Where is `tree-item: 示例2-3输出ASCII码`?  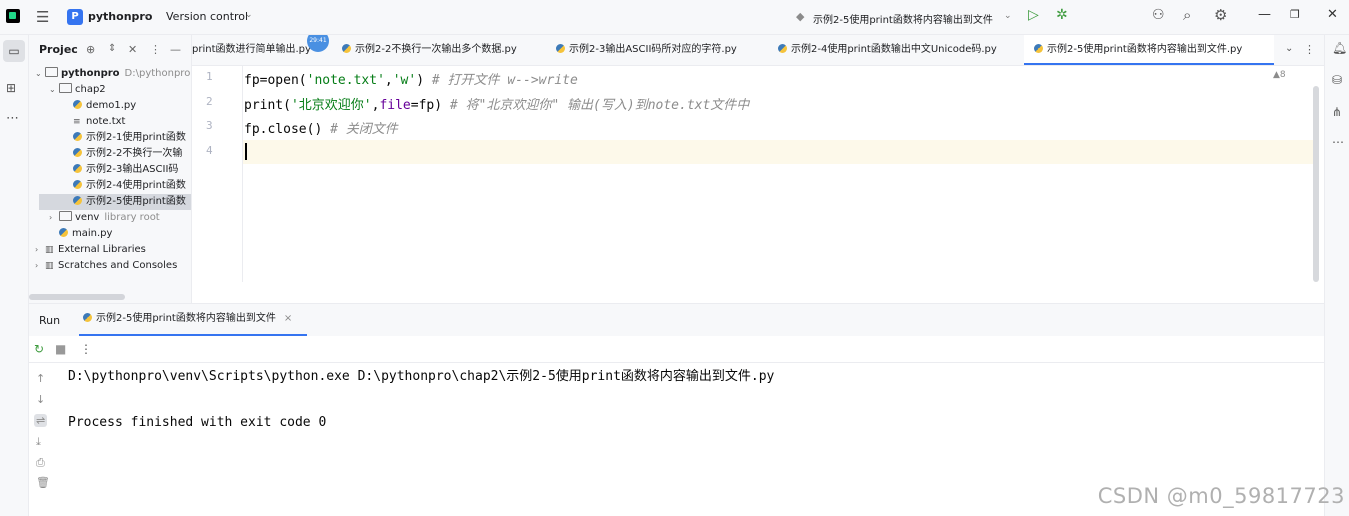 tree-item: 示例2-3输出ASCII码 is located at coordinates (110, 170).